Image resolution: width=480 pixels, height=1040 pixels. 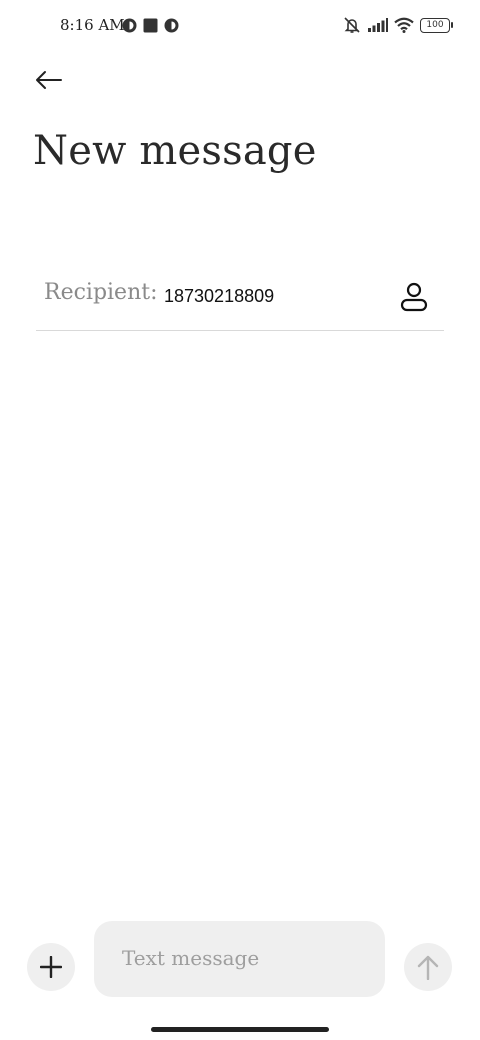 I want to click on recipient-input, so click(x=264, y=296).